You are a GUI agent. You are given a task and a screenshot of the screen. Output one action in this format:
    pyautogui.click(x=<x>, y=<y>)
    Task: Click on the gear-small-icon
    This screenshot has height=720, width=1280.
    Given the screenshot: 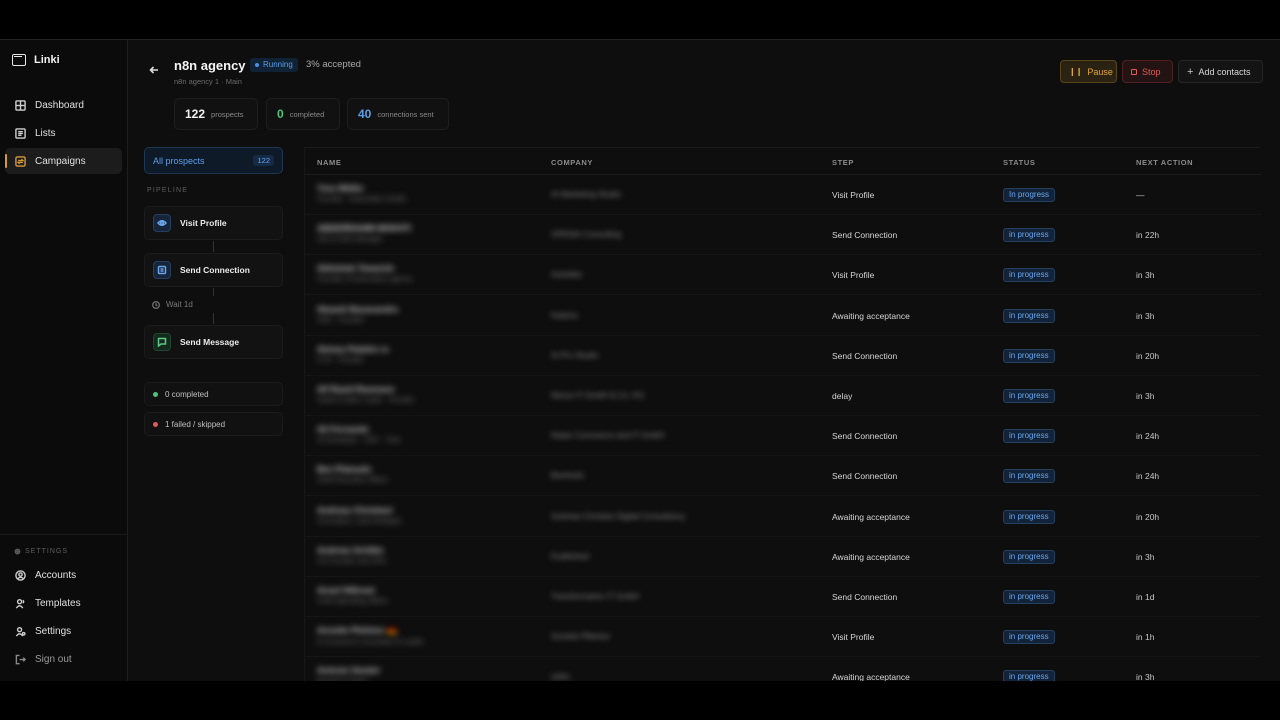 What is the action you would take?
    pyautogui.click(x=17, y=551)
    